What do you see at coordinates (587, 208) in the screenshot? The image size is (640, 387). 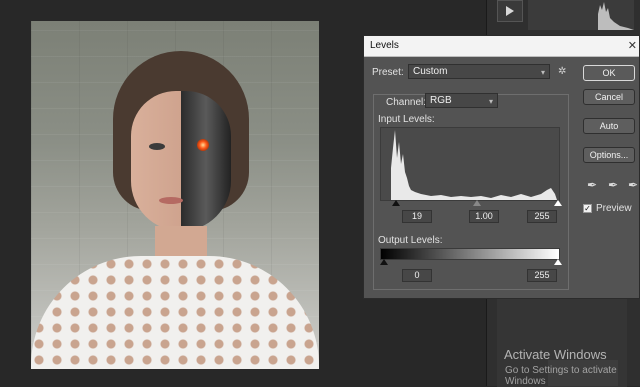 I see `preview-checkbox: ✓` at bounding box center [587, 208].